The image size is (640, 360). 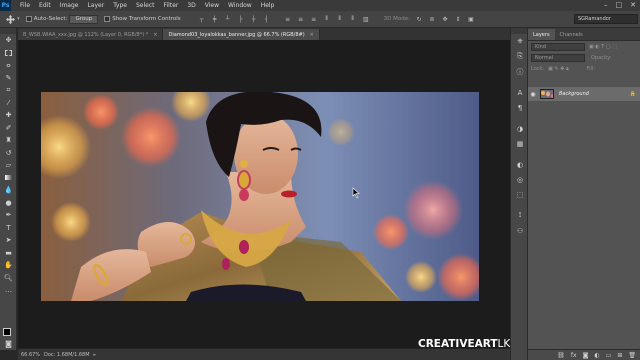 What do you see at coordinates (8, 40) in the screenshot?
I see `move-tool-icon: ✥` at bounding box center [8, 40].